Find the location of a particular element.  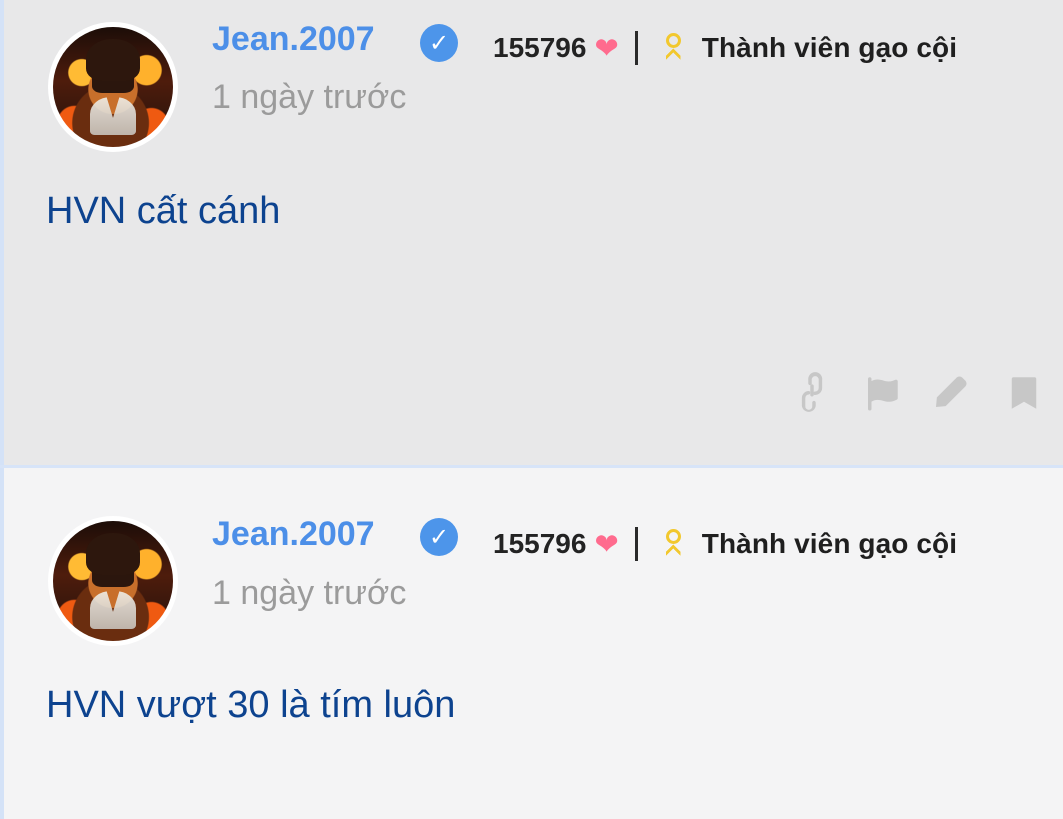

post-actions is located at coordinates (925, 393).